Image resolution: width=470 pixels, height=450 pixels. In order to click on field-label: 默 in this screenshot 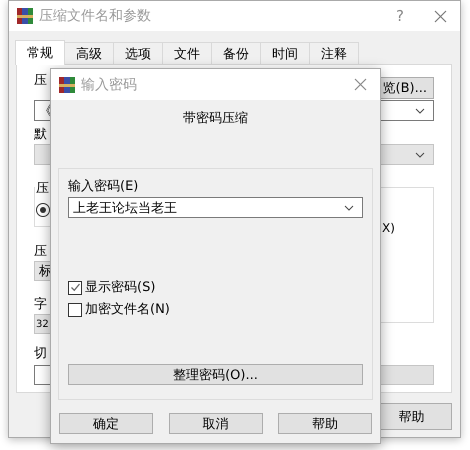, I will do `click(40, 135)`.